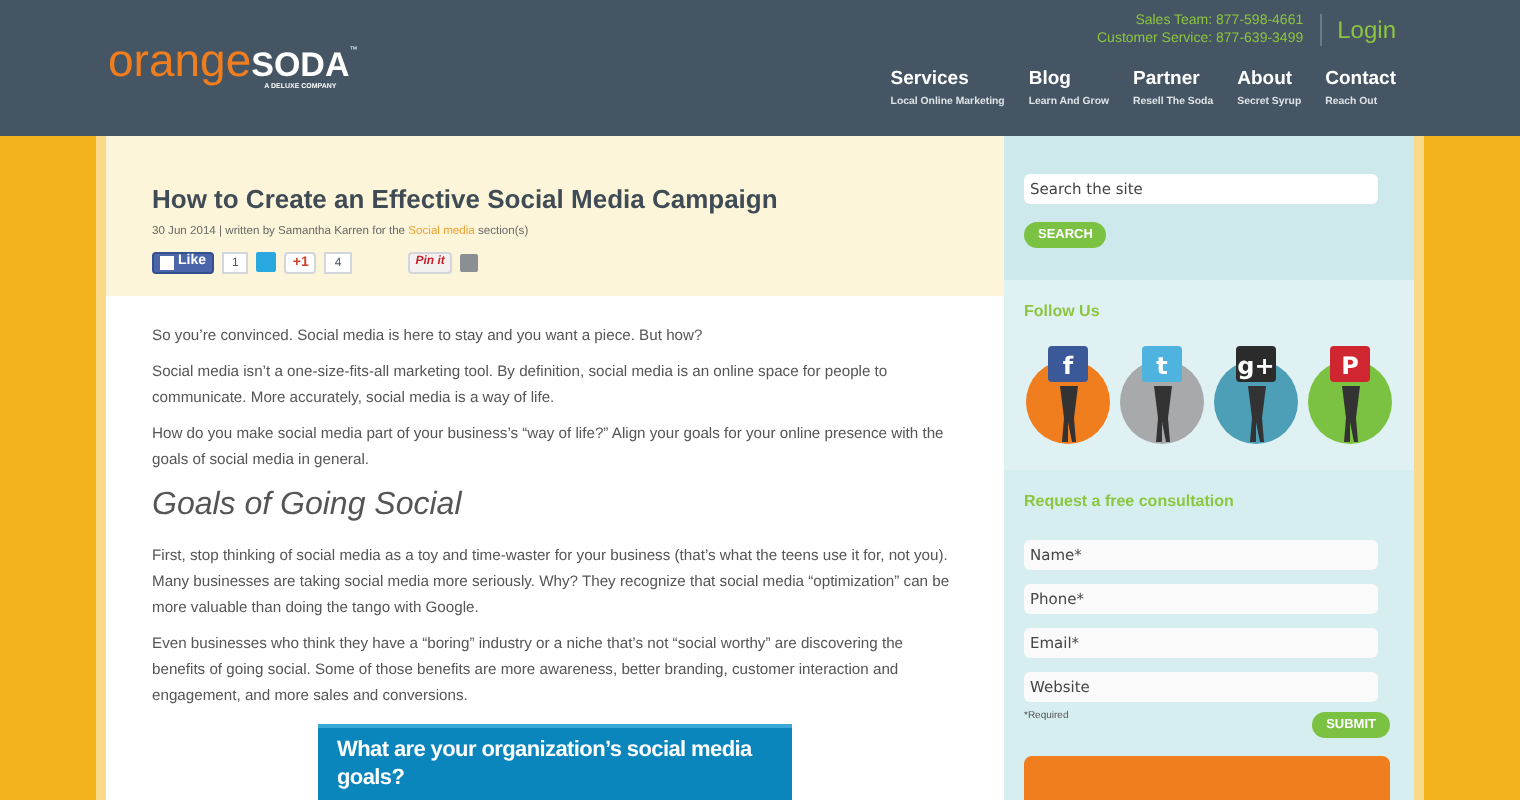 This screenshot has width=1520, height=800. I want to click on twitter-button, so click(266, 262).